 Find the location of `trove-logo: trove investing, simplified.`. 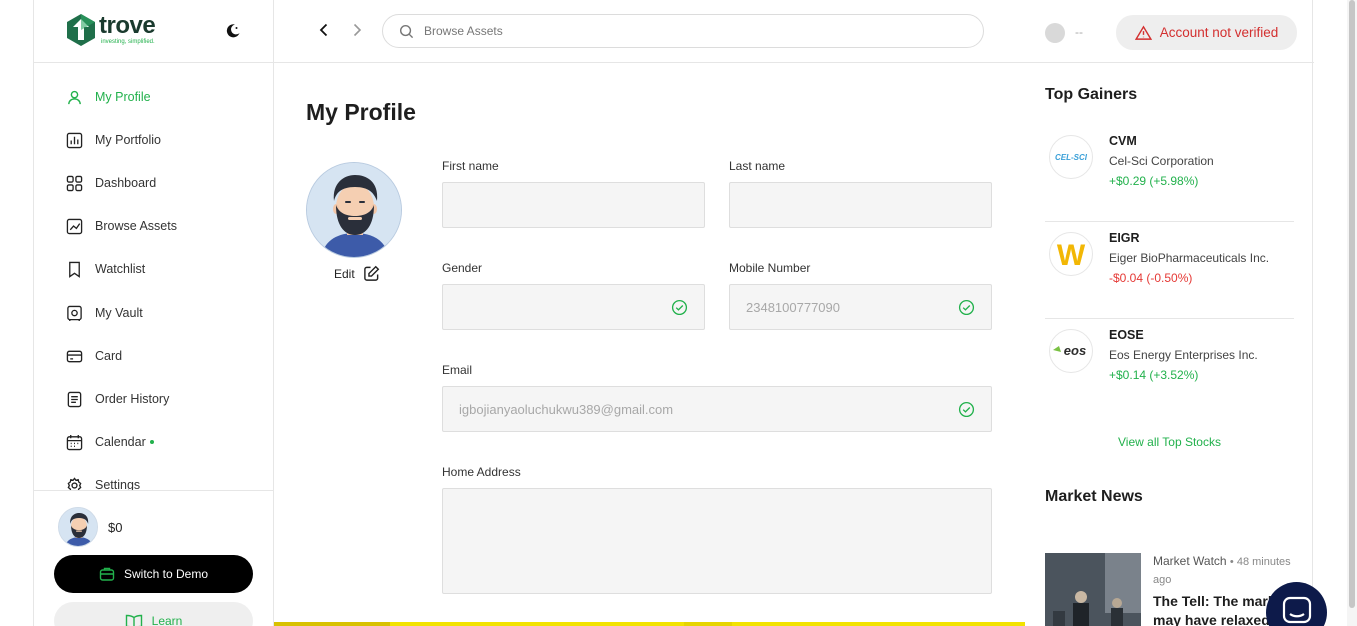

trove-logo: trove investing, simplified. is located at coordinates (111, 29).